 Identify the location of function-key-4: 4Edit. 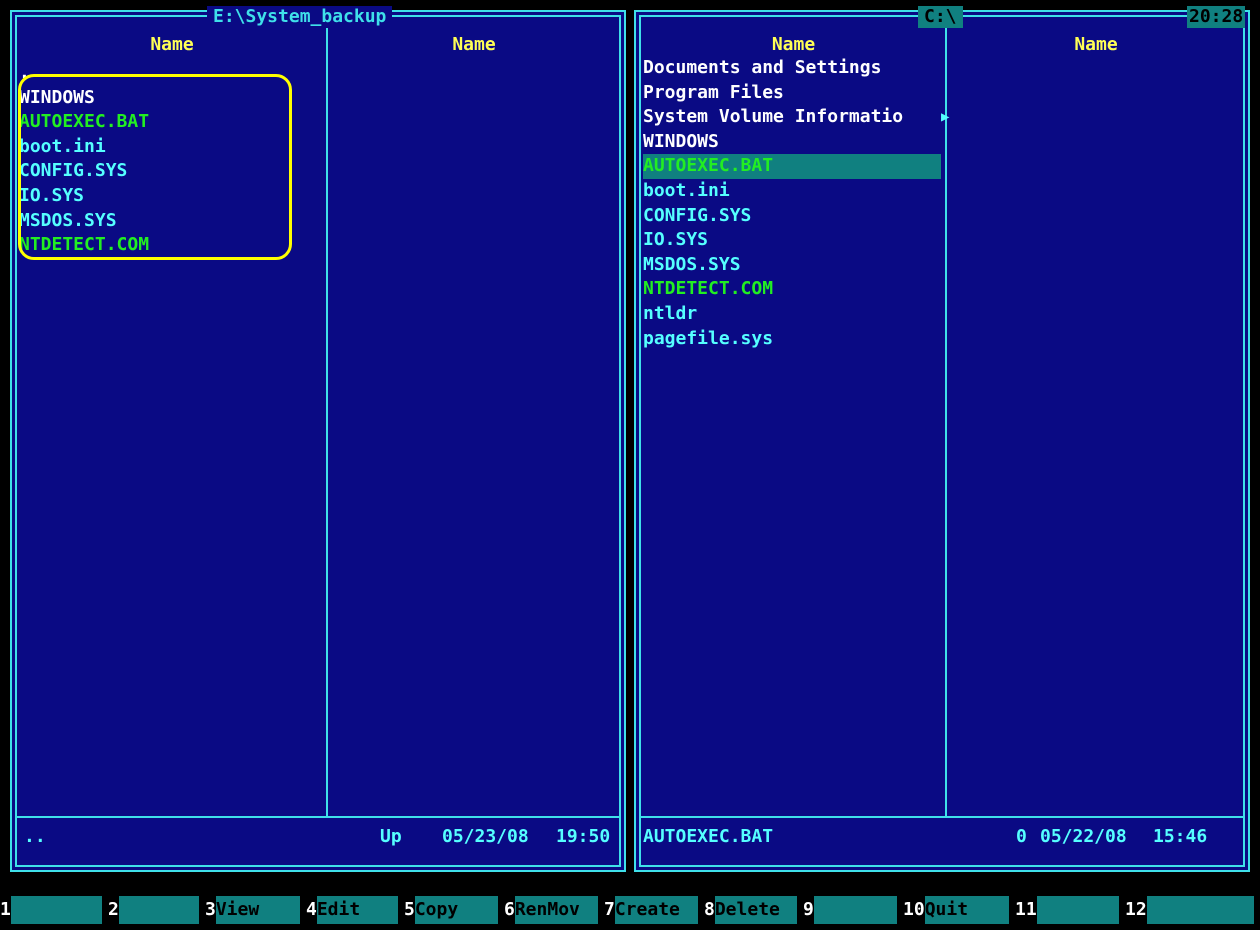
(352, 910).